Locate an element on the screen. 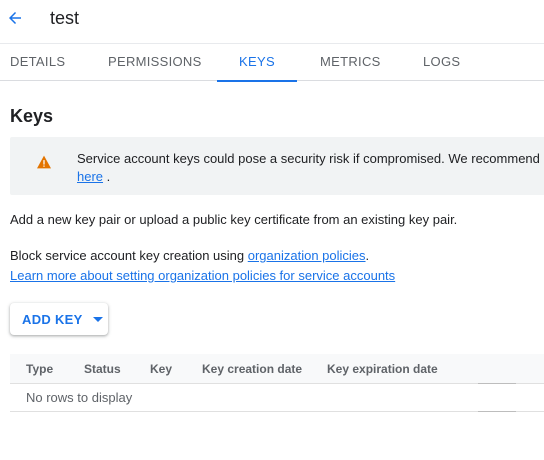  warning-link-line: here . is located at coordinates (93, 177).